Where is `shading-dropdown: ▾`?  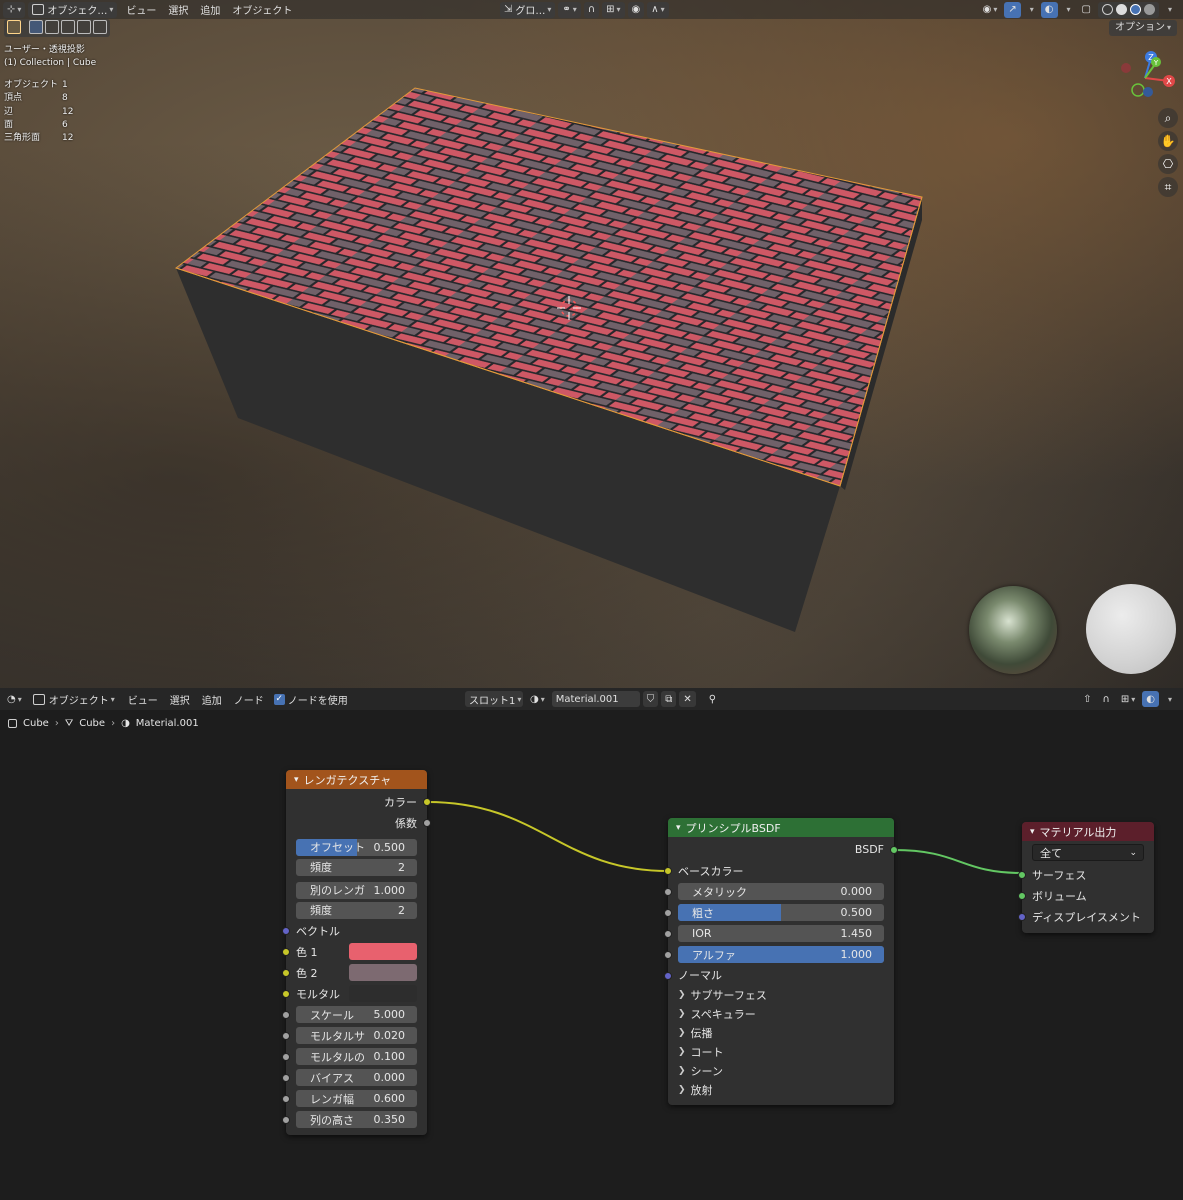 shading-dropdown: ▾ is located at coordinates (1169, 10).